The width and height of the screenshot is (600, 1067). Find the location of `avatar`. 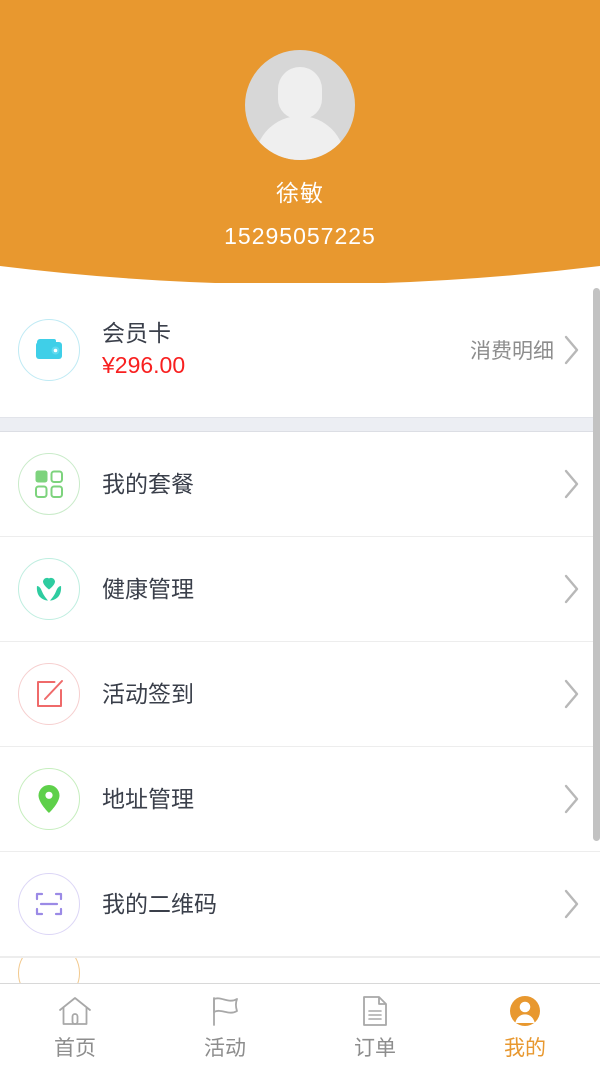

avatar is located at coordinates (300, 105).